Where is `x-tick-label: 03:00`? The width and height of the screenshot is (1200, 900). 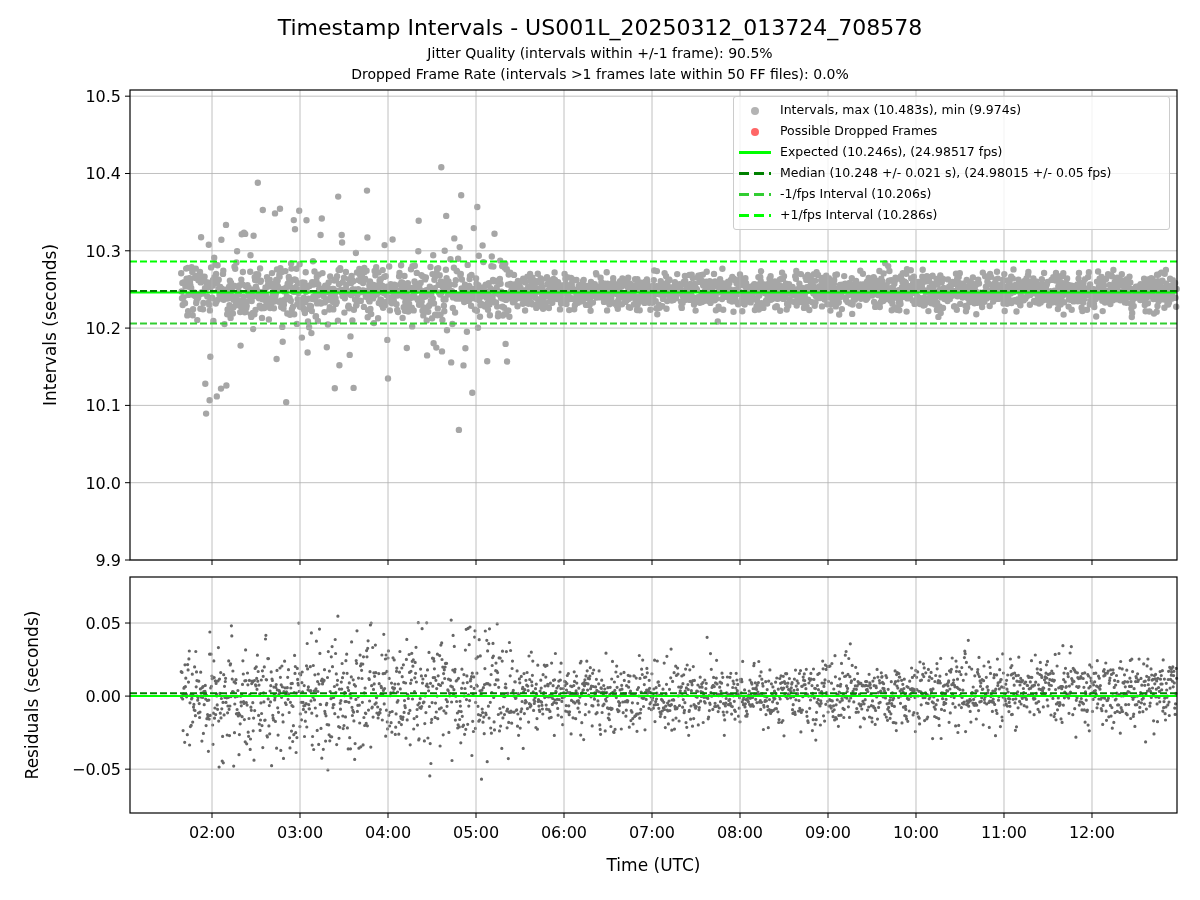
x-tick-label: 03:00 is located at coordinates (300, 832).